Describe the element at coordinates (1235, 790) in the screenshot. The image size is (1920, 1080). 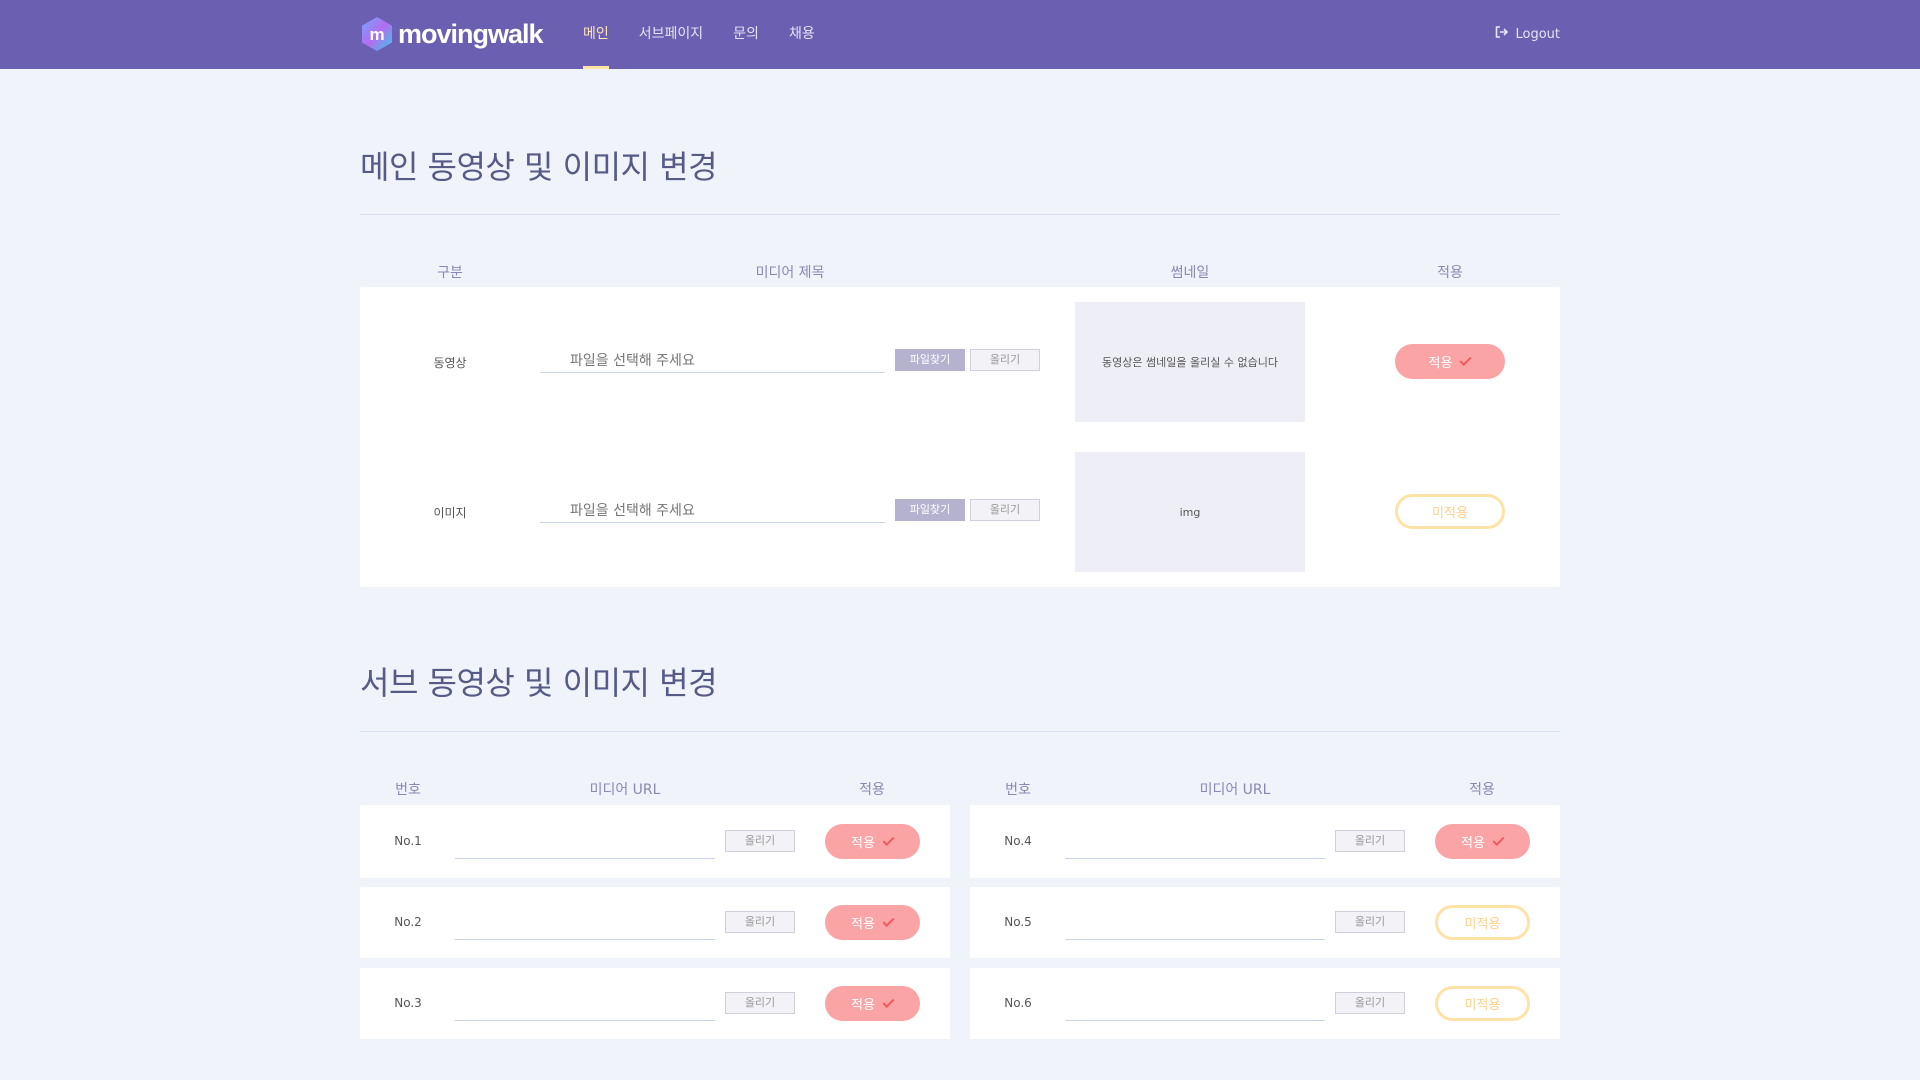
I see `col-header-url-right: 미디어 URL` at that location.